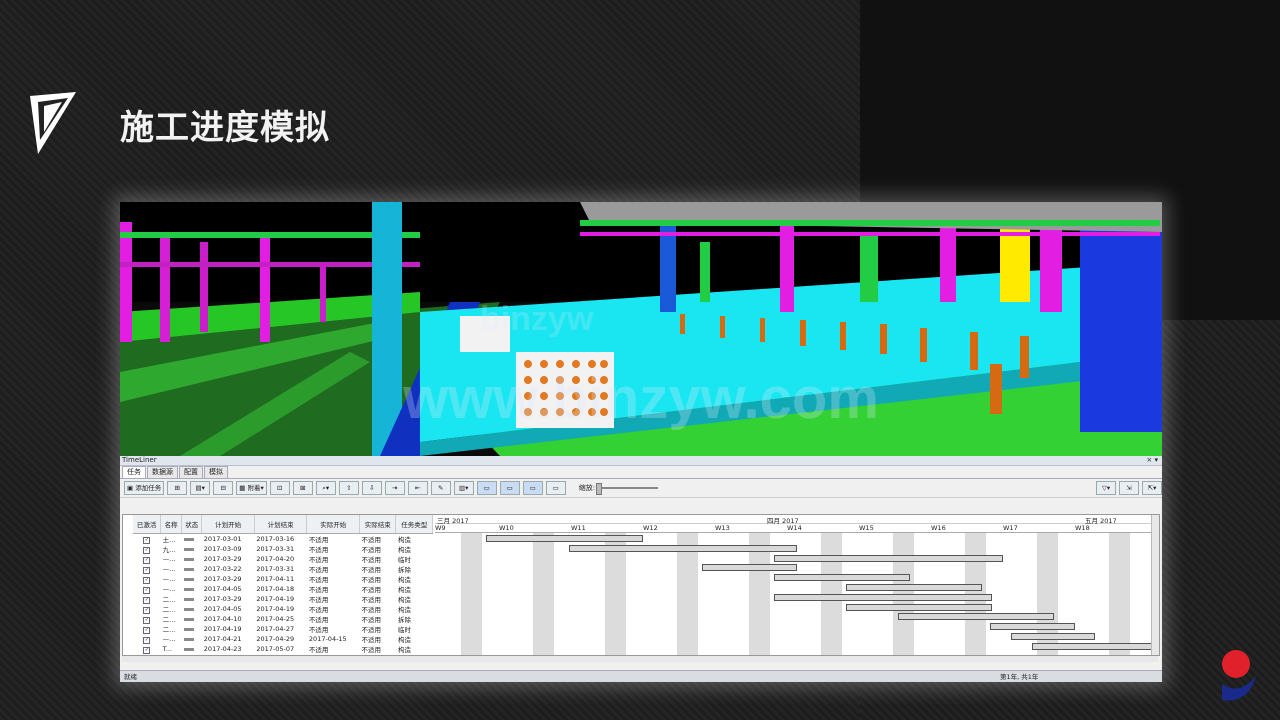 This screenshot has width=1280, height=720. Describe the element at coordinates (404, 630) in the screenshot. I see `task-type: 临时` at that location.